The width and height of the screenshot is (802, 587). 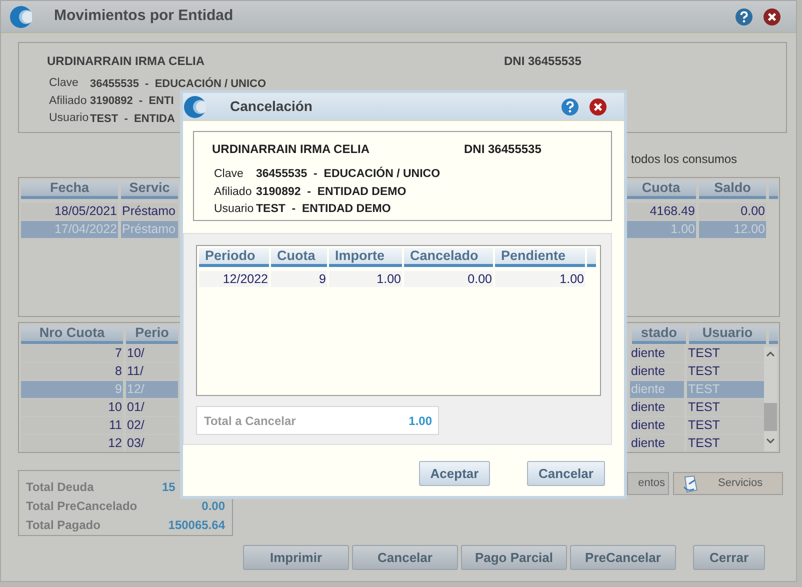 I want to click on button: entos, so click(x=648, y=483).